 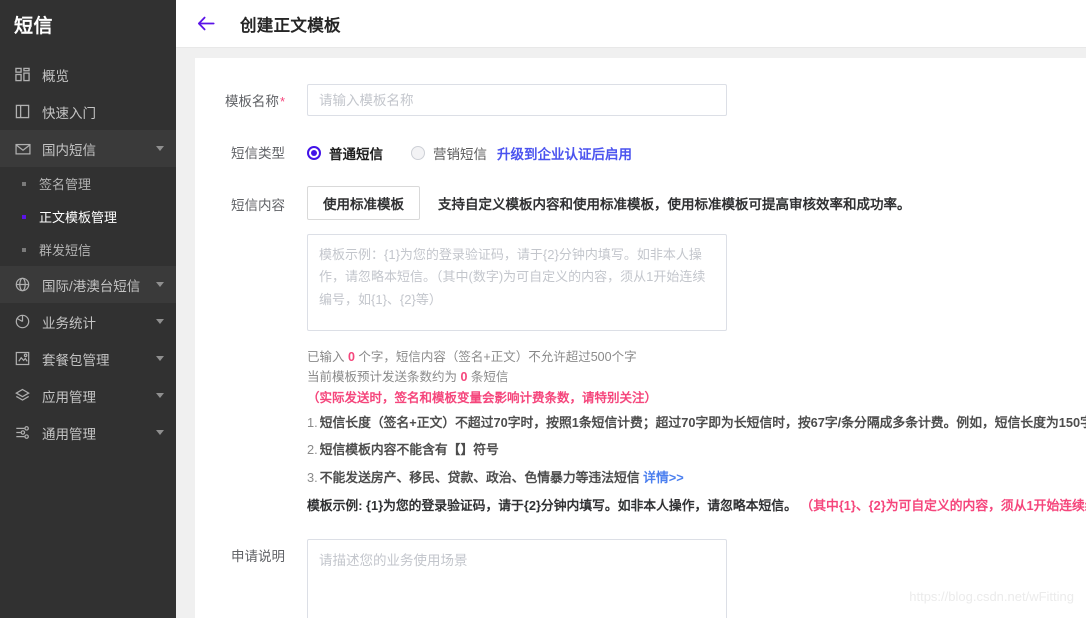 I want to click on sidebar-item-label: 套餐包管理, so click(x=76, y=360).